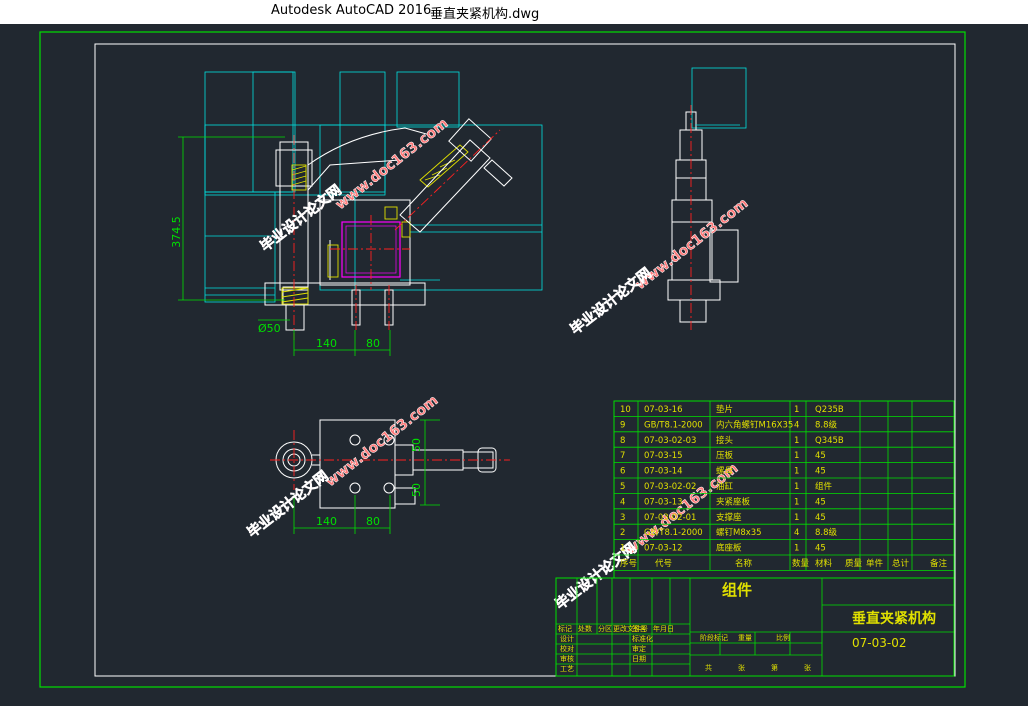 The image size is (1028, 706). What do you see at coordinates (567, 638) in the screenshot?
I see `tb-role: 设计` at bounding box center [567, 638].